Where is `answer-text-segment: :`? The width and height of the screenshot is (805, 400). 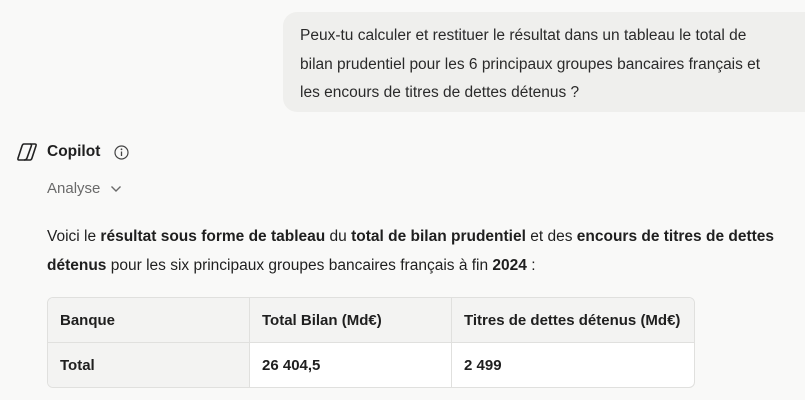 answer-text-segment: : is located at coordinates (531, 265).